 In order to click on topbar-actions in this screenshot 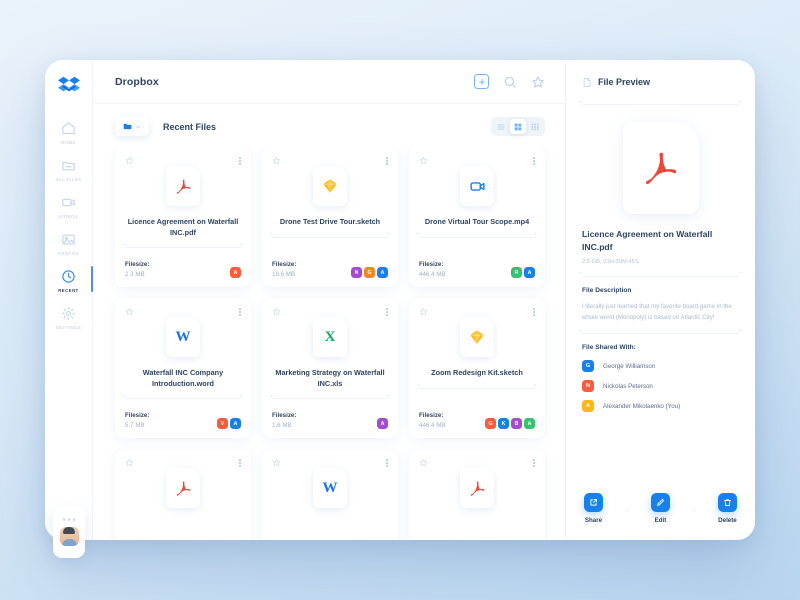, I will do `click(509, 81)`.